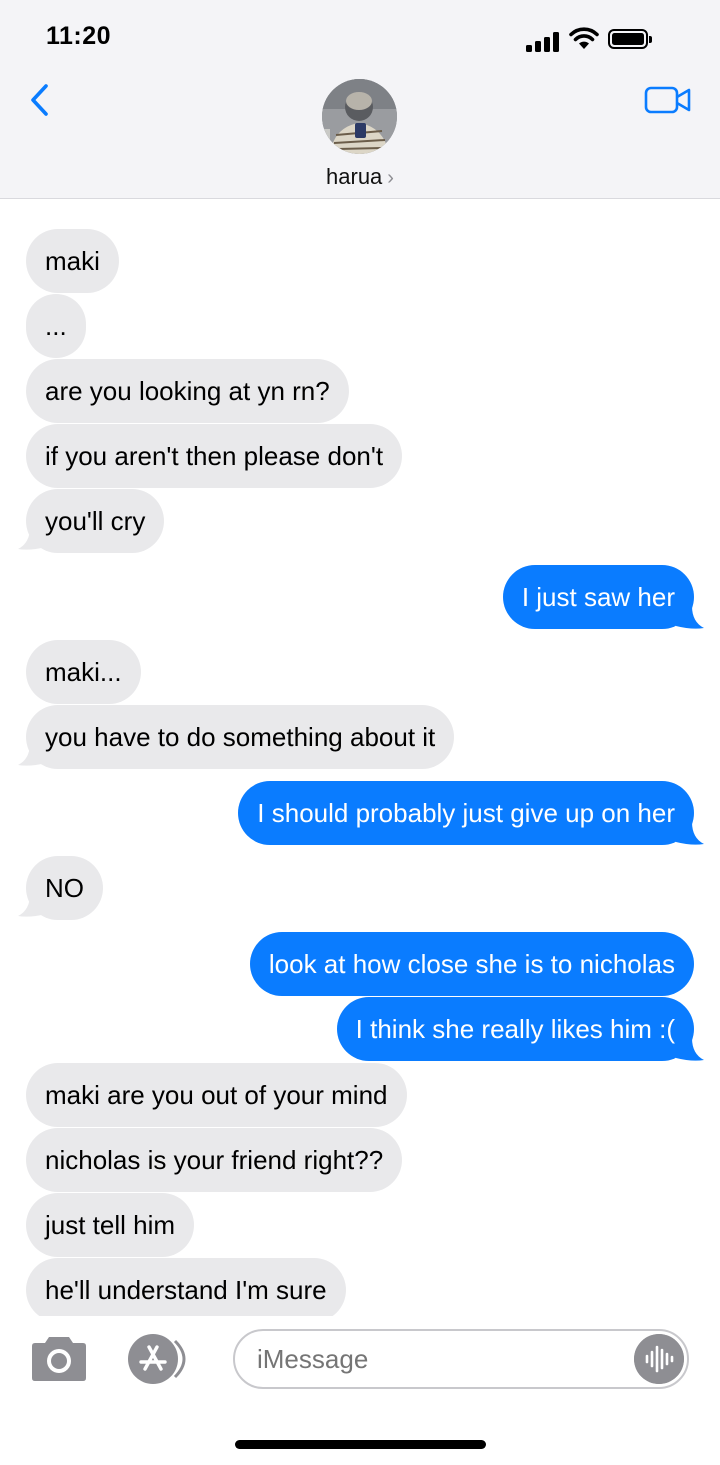 This screenshot has width=720, height=1465. Describe the element at coordinates (466, 813) in the screenshot. I see `message-bubble: I should probably just give up on her` at that location.